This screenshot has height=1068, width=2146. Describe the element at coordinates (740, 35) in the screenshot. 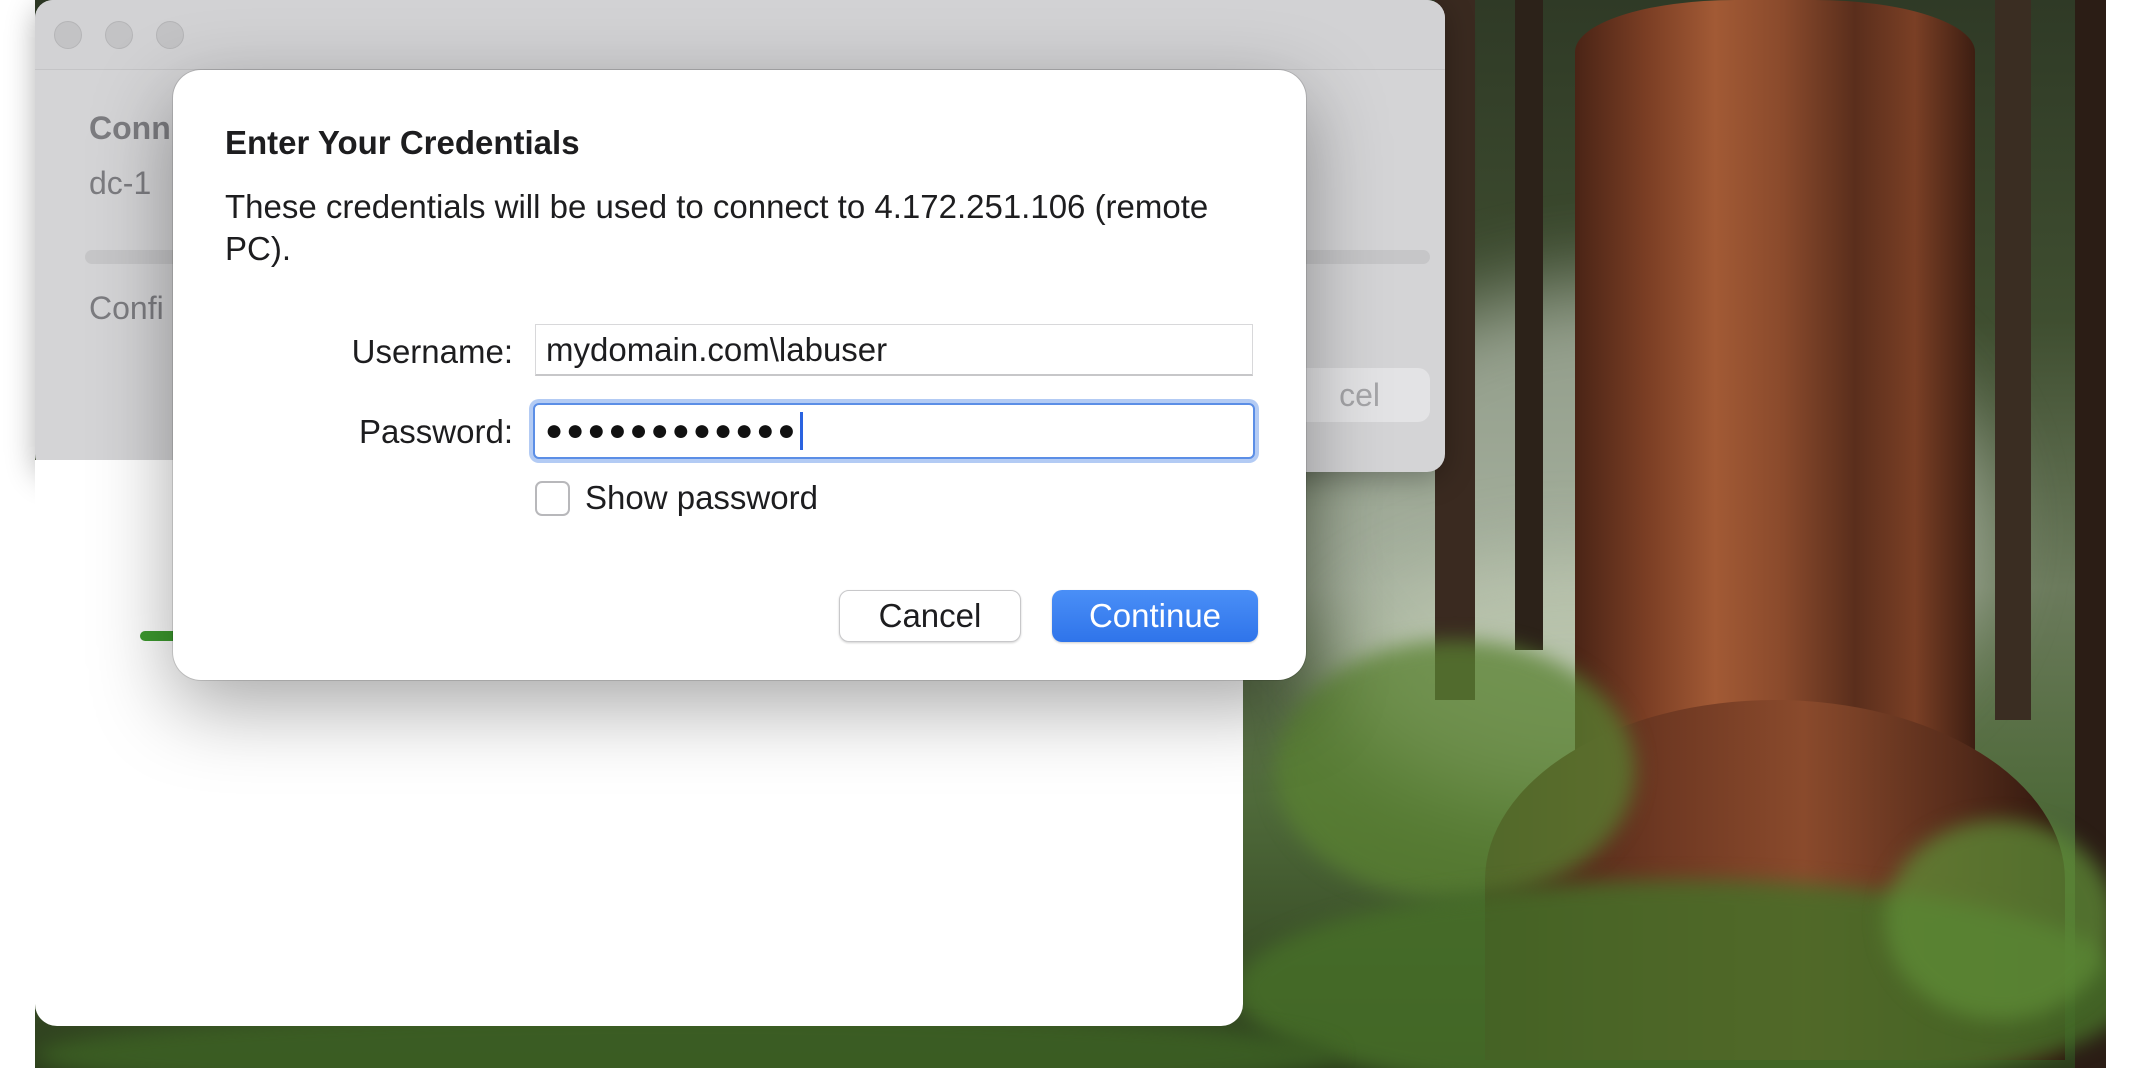

I see `window-titlebar` at that location.